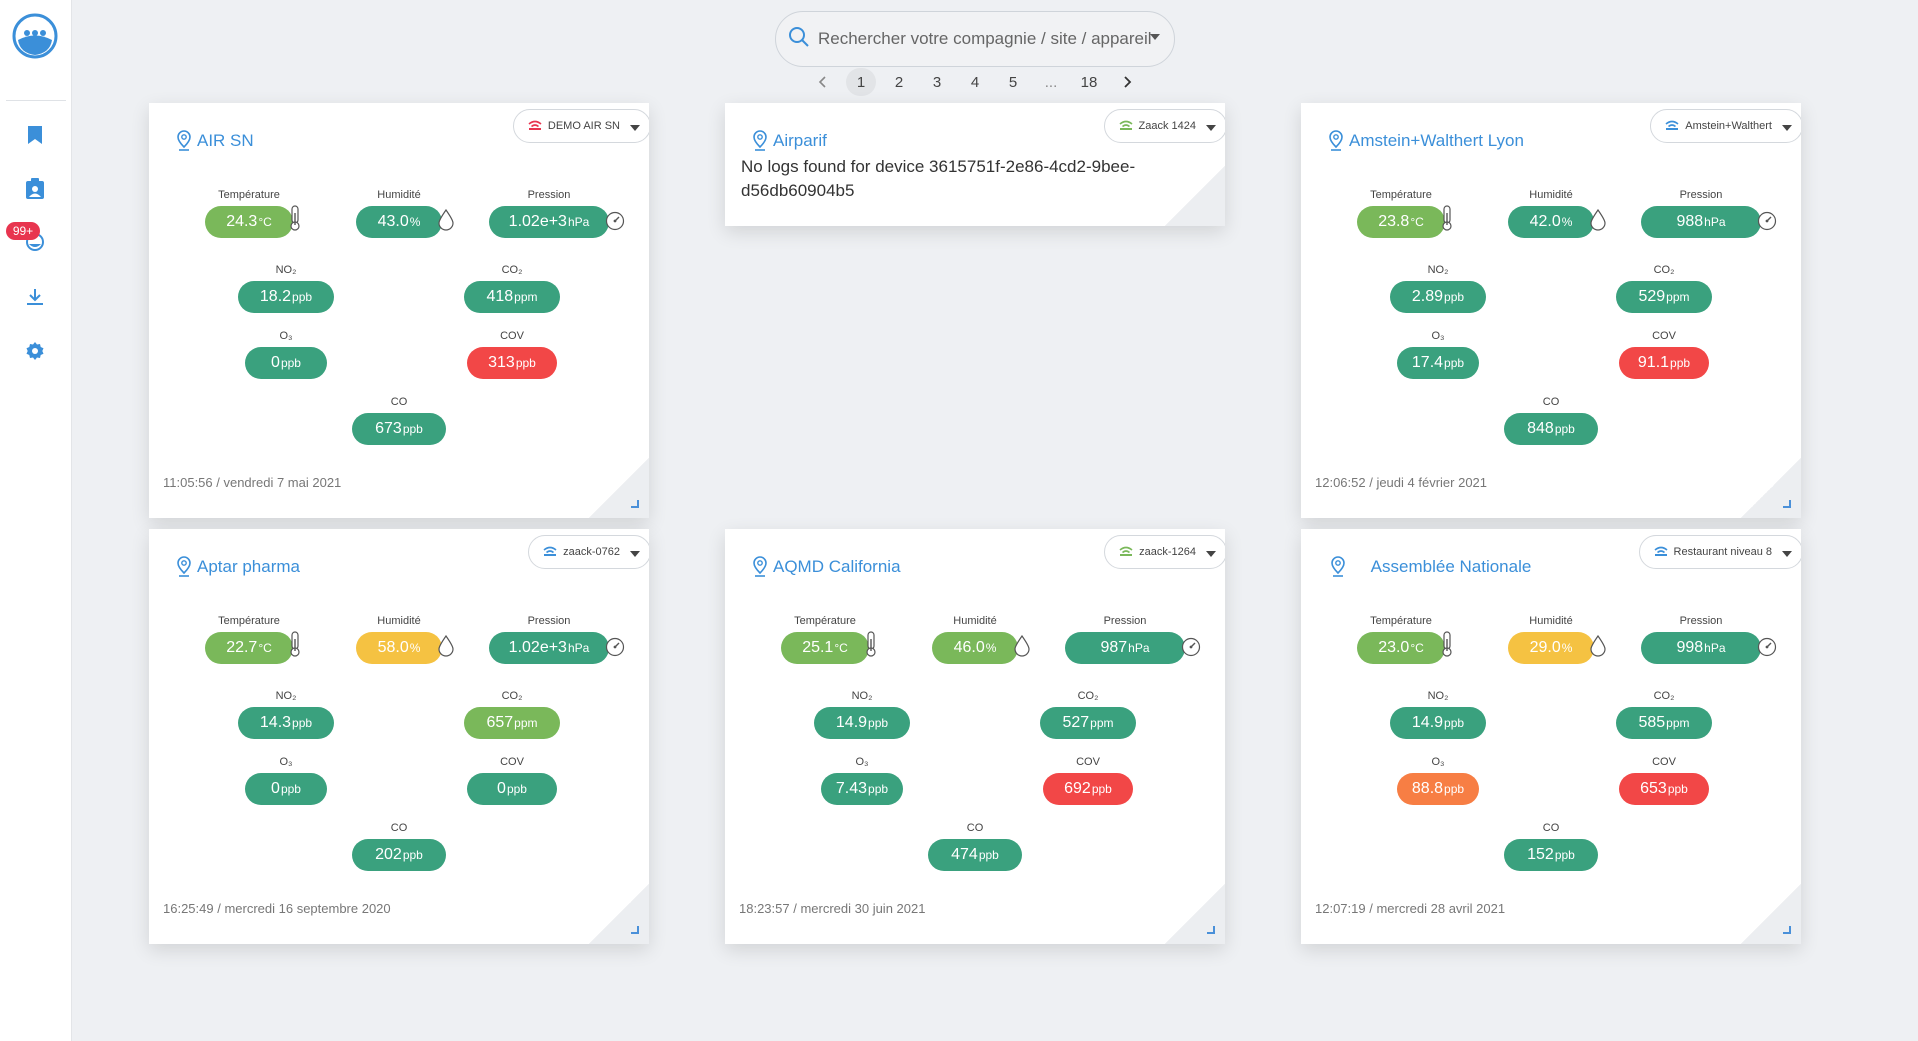 The image size is (1918, 1041). What do you see at coordinates (1417, 648) in the screenshot?
I see `metric-unit: °C` at bounding box center [1417, 648].